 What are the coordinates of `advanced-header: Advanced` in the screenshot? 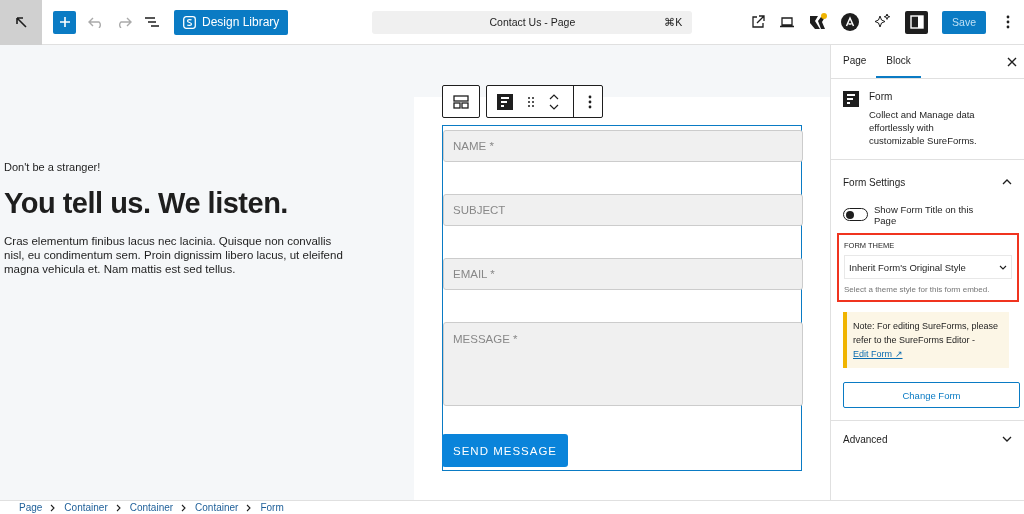 It's located at (927, 439).